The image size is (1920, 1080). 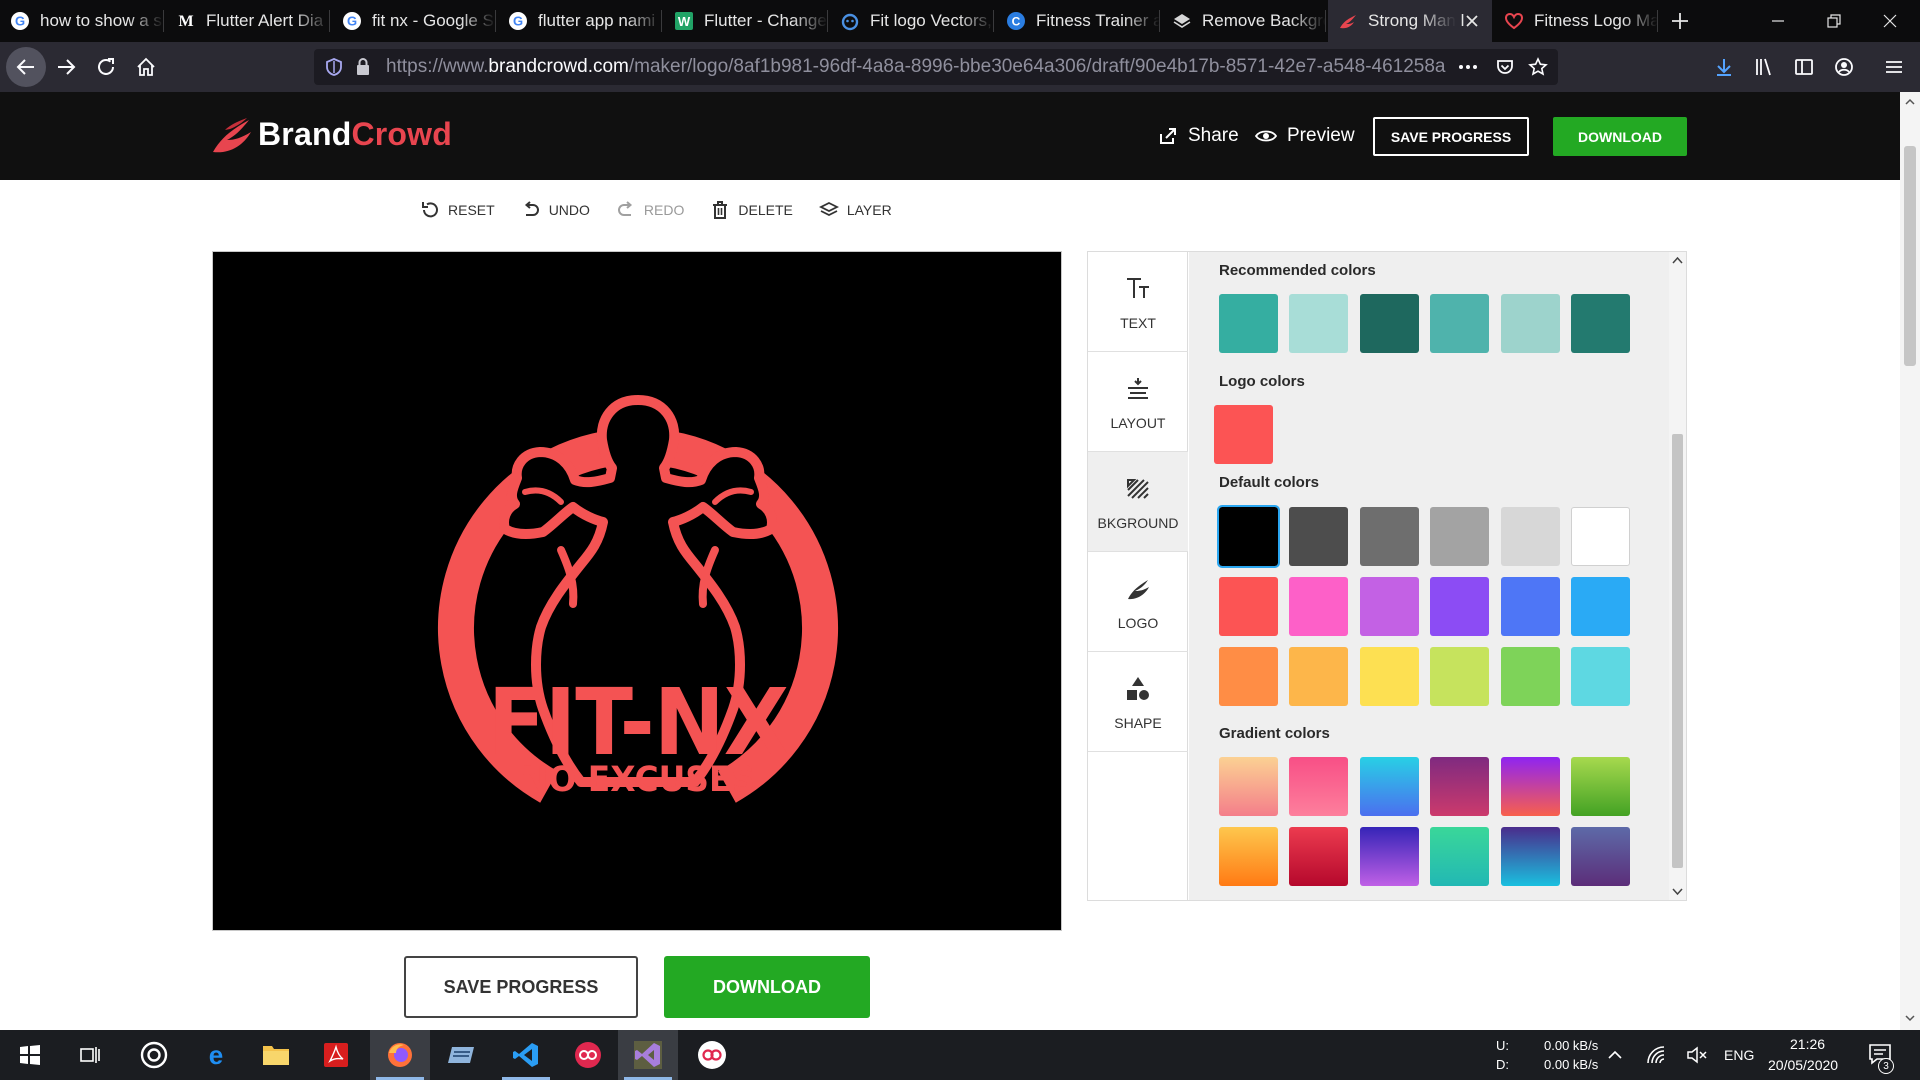 I want to click on save-progress-button-bottom: SAVE PROGRESS, so click(x=521, y=987).